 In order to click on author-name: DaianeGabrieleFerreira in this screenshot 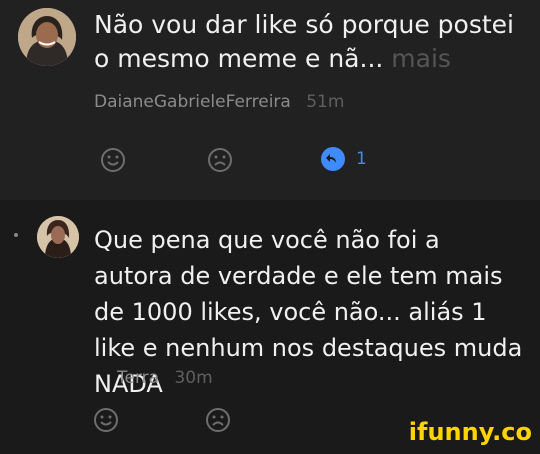, I will do `click(192, 102)`.